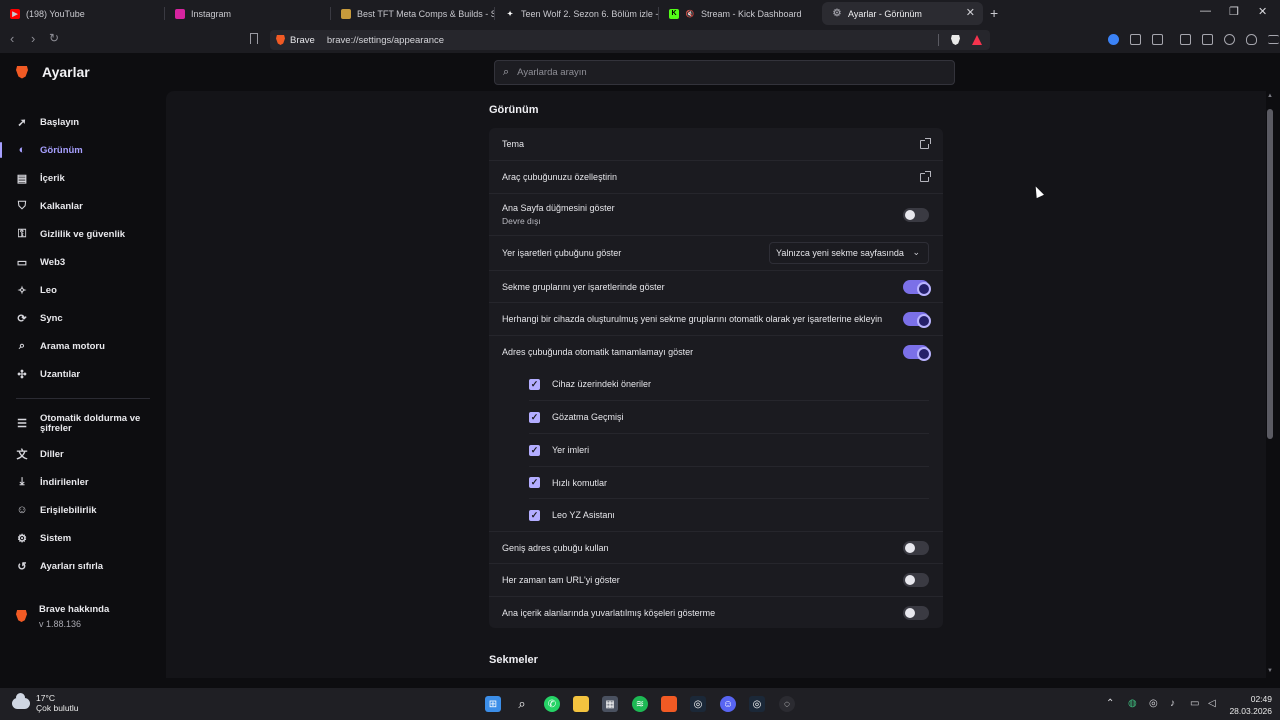 Image resolution: width=1280 pixels, height=720 pixels. What do you see at coordinates (1212, 703) in the screenshot?
I see `volume-icon: ◁` at bounding box center [1212, 703].